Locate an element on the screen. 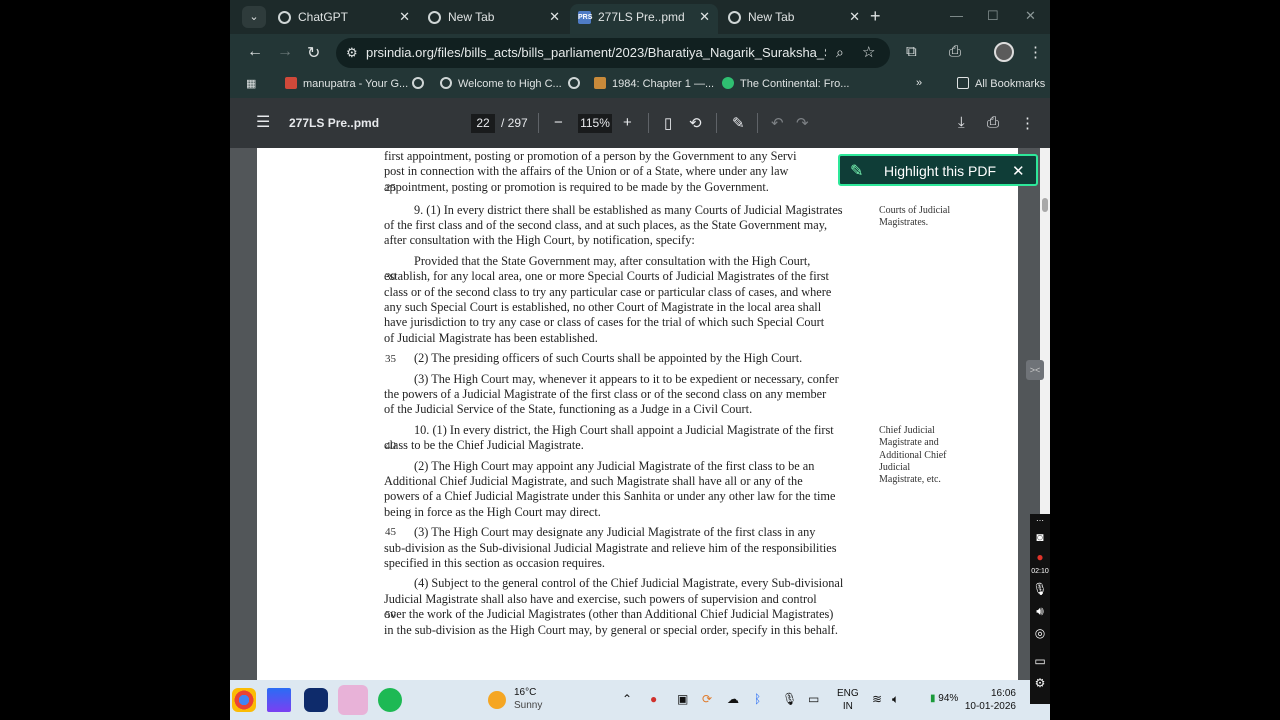 The width and height of the screenshot is (1280, 720). bookmark-high-court is located at coordinates (421, 83).